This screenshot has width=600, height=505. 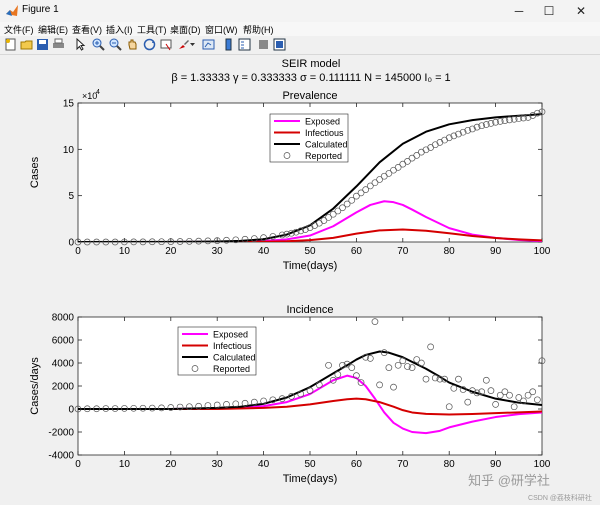 I want to click on y-tick-label: 5, so click(x=71, y=196).